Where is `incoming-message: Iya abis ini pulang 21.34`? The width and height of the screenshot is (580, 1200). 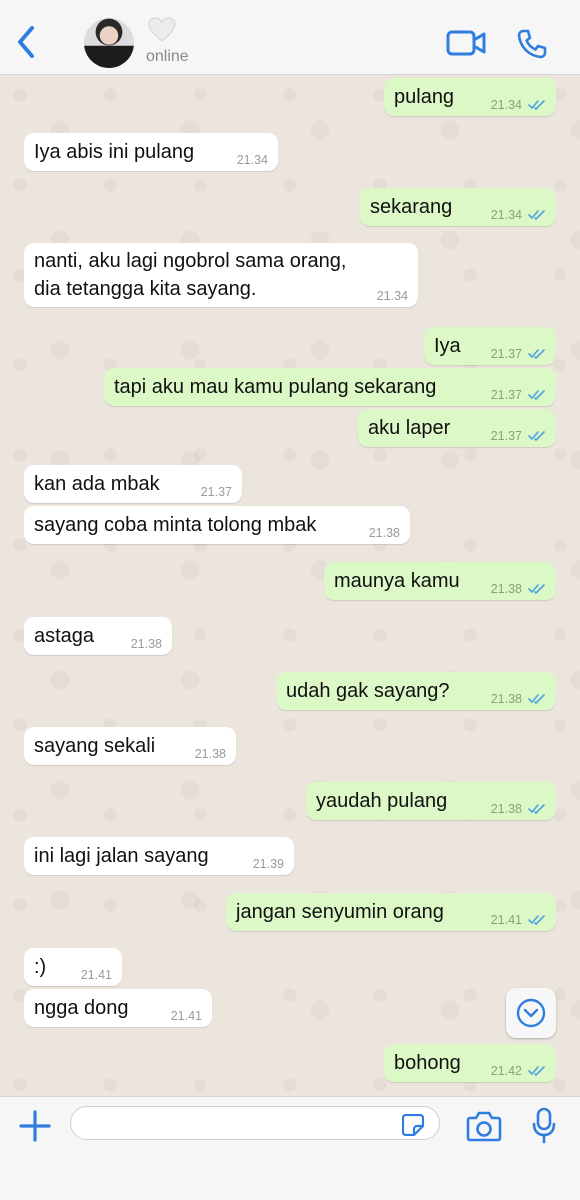
incoming-message: Iya abis ini pulang 21.34 is located at coordinates (151, 152).